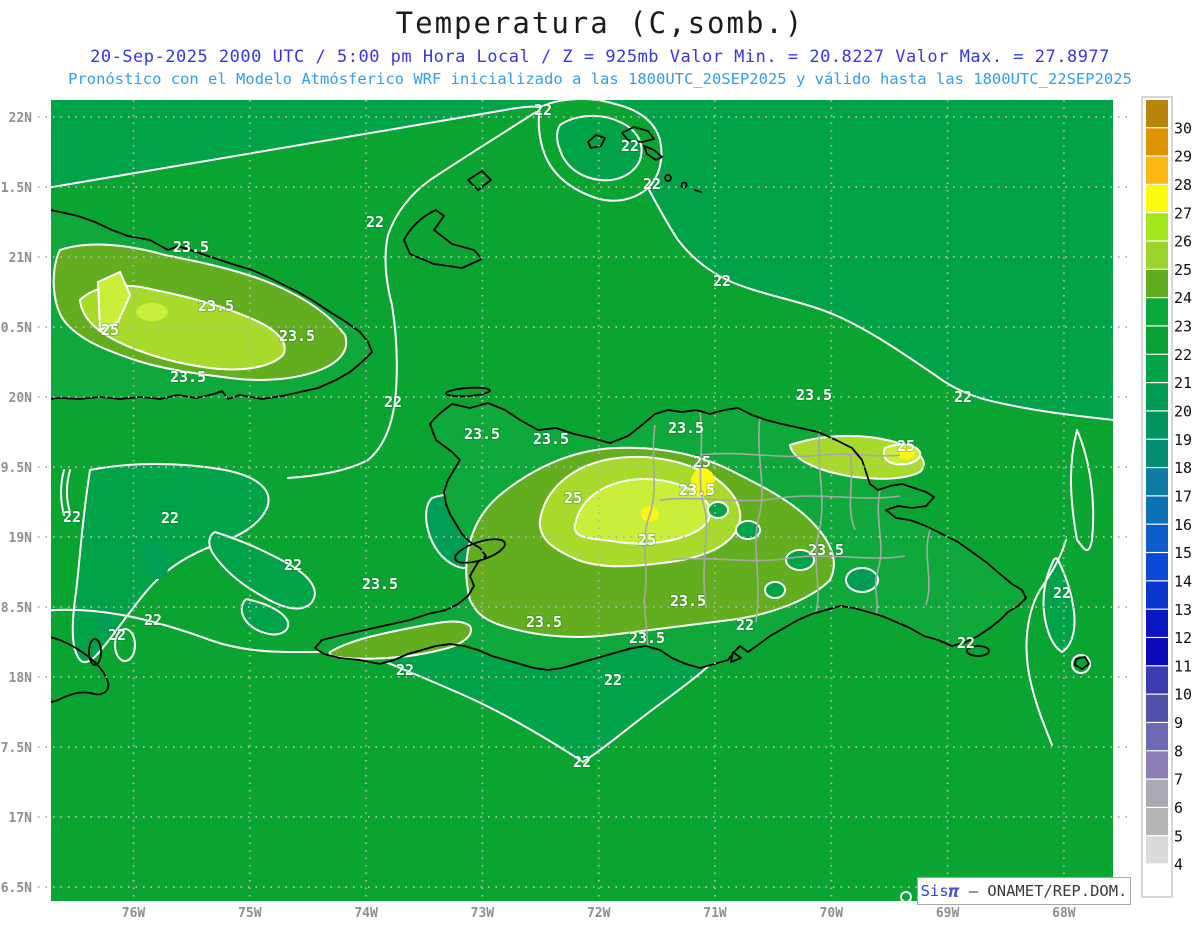  Describe the element at coordinates (21, 538) in the screenshot. I see `lat-label: 19N` at that location.